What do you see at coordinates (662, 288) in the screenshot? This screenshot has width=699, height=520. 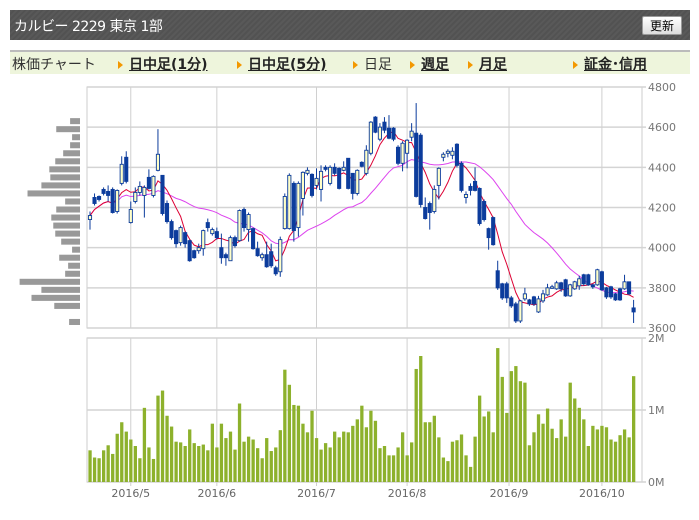 I see `price-tick-label: 3800` at bounding box center [662, 288].